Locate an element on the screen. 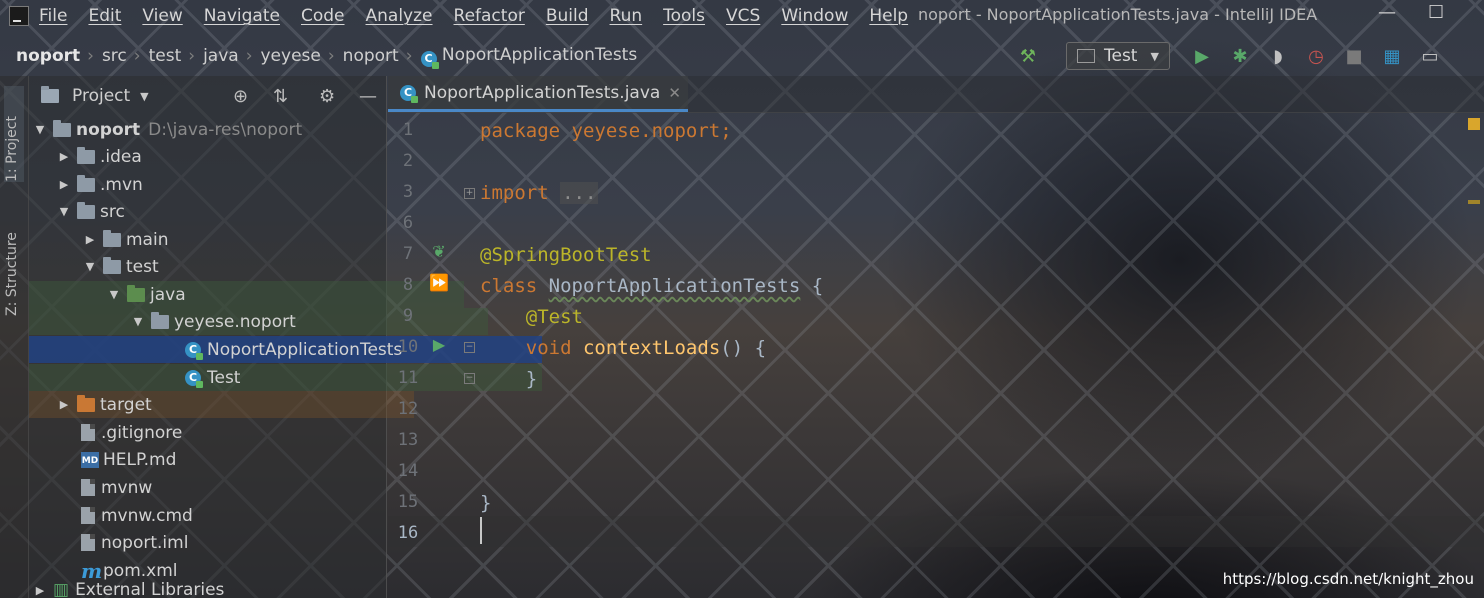  tree-item-mvnw: mvnw is located at coordinates (233, 487).